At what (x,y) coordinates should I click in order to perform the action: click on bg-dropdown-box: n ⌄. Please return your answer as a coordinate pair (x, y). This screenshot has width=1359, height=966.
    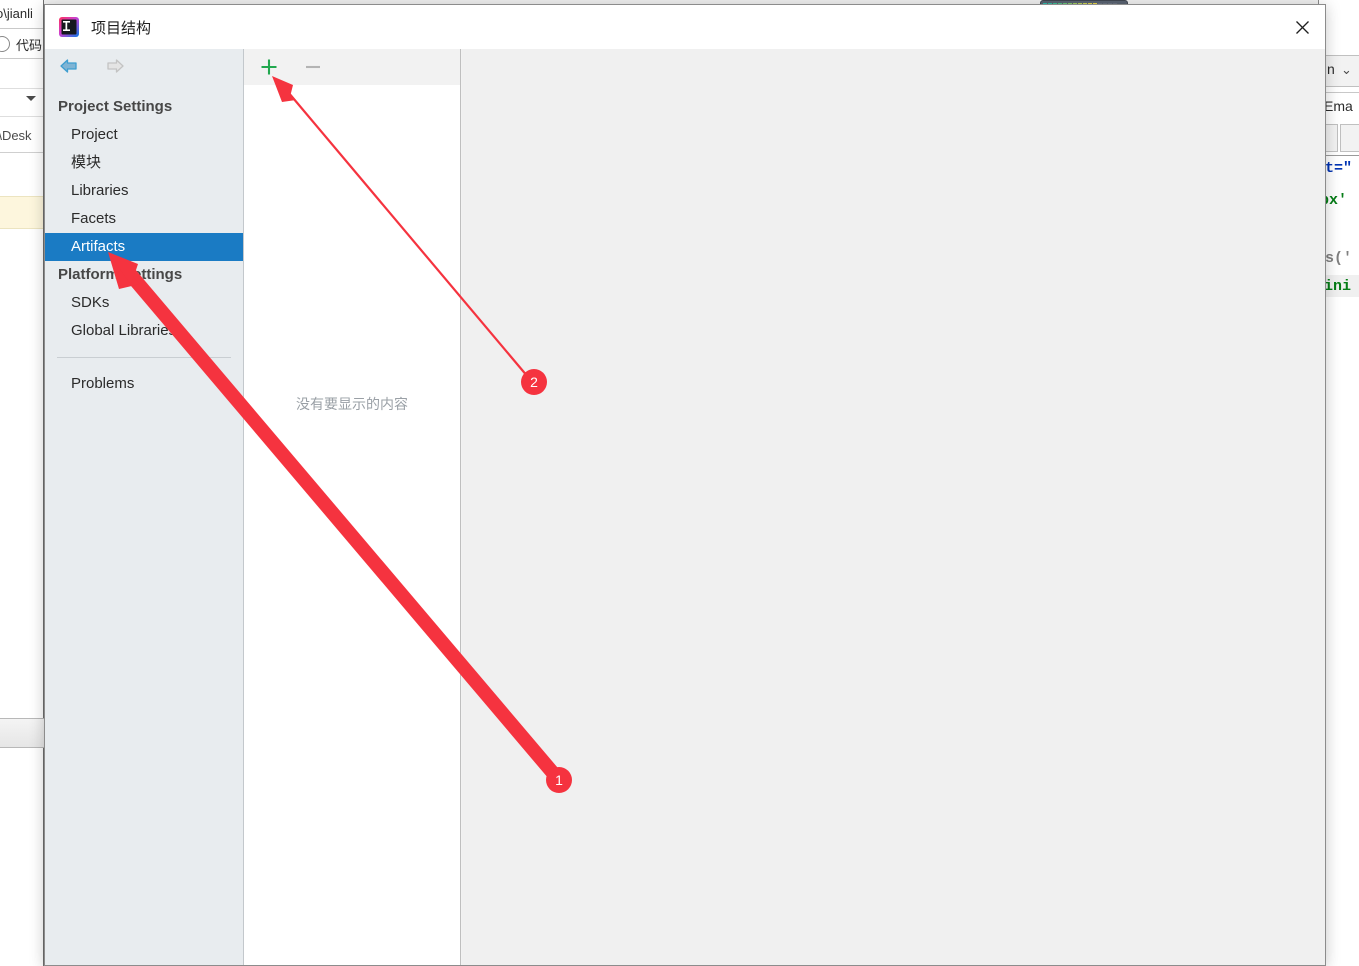
    Looking at the image, I should click on (1340, 71).